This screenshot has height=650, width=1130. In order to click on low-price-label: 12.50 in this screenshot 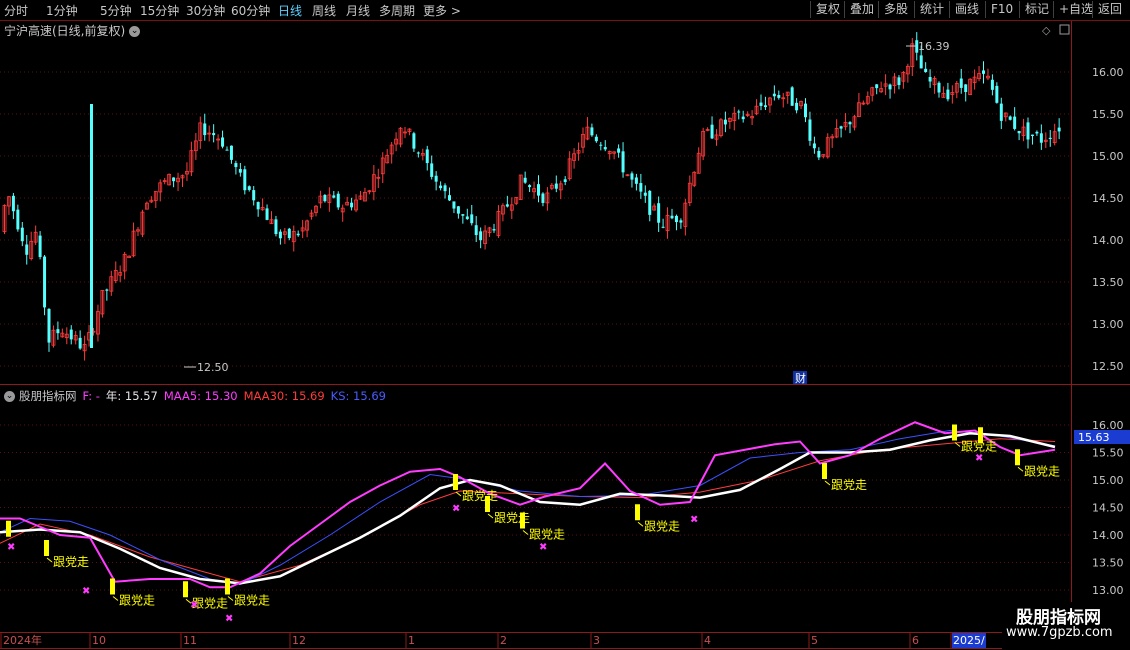, I will do `click(213, 367)`.